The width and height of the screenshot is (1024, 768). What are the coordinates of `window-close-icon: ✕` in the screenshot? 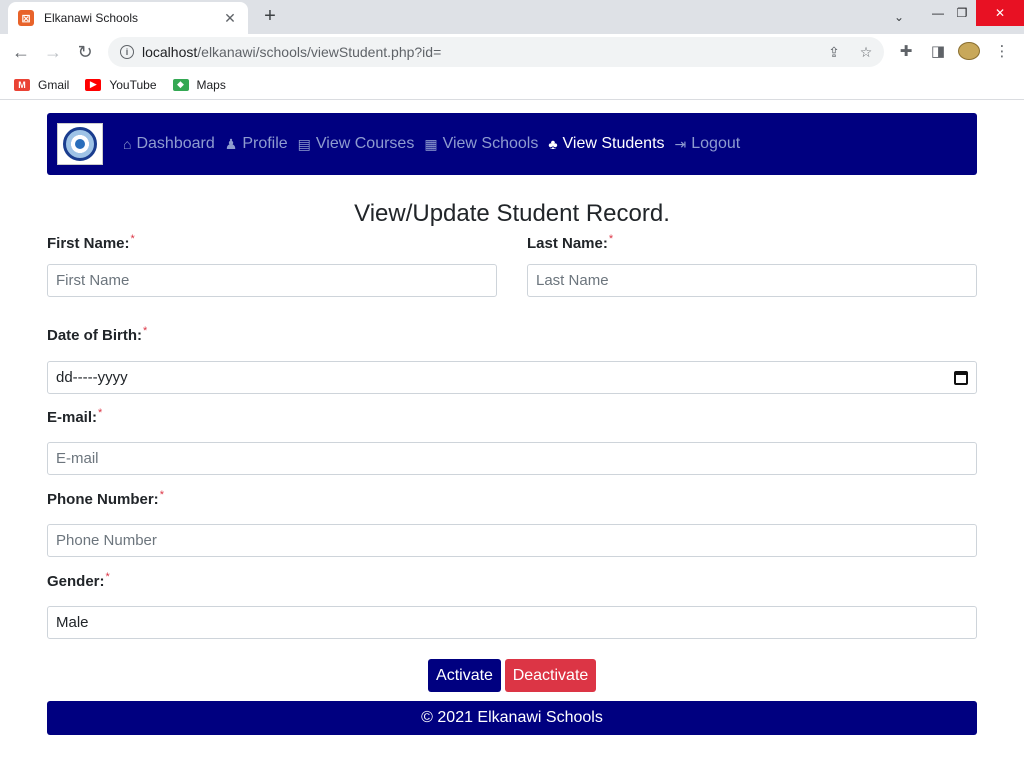 It's located at (1000, 13).